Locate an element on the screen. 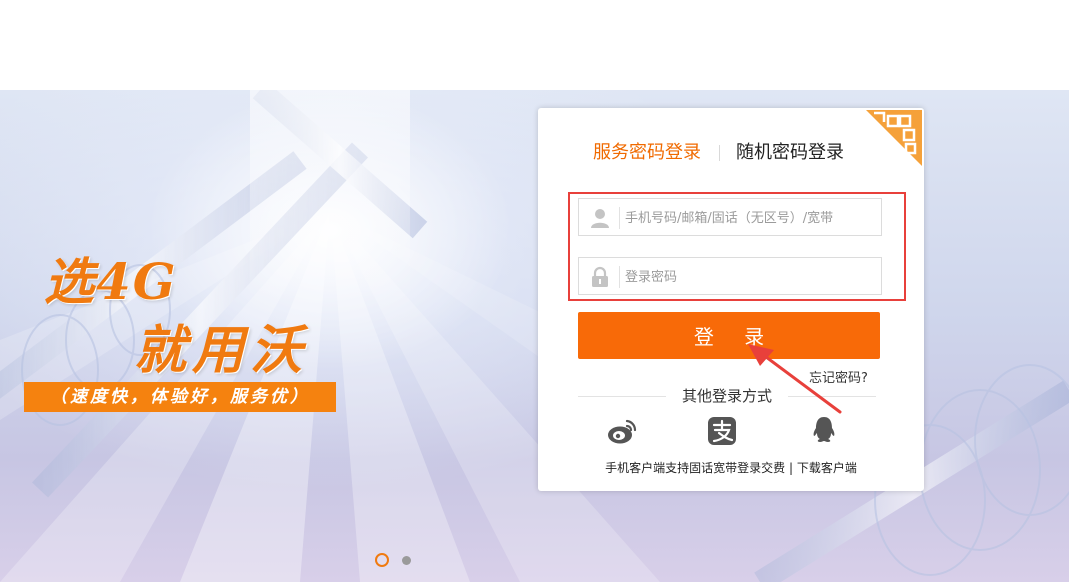 The height and width of the screenshot is (582, 1069). carousel-indicators is located at coordinates (400, 560).